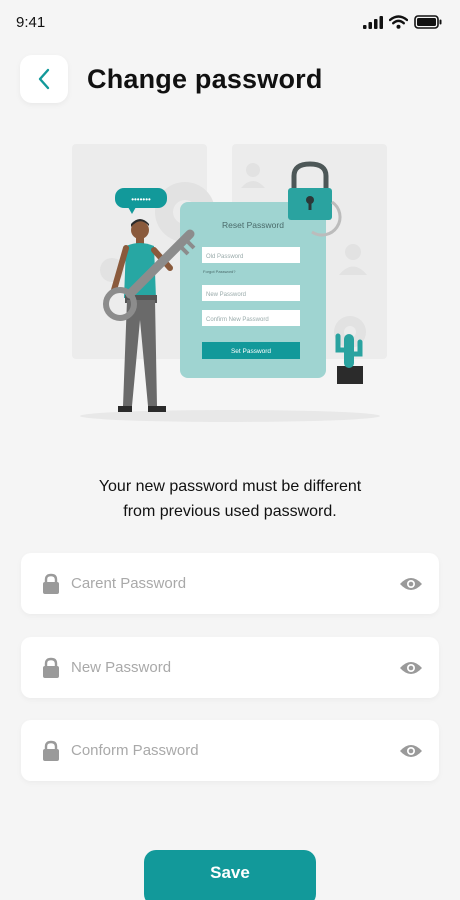  Describe the element at coordinates (237, 320) in the screenshot. I see `illustration-confirm-password: Confirm New Password` at that location.